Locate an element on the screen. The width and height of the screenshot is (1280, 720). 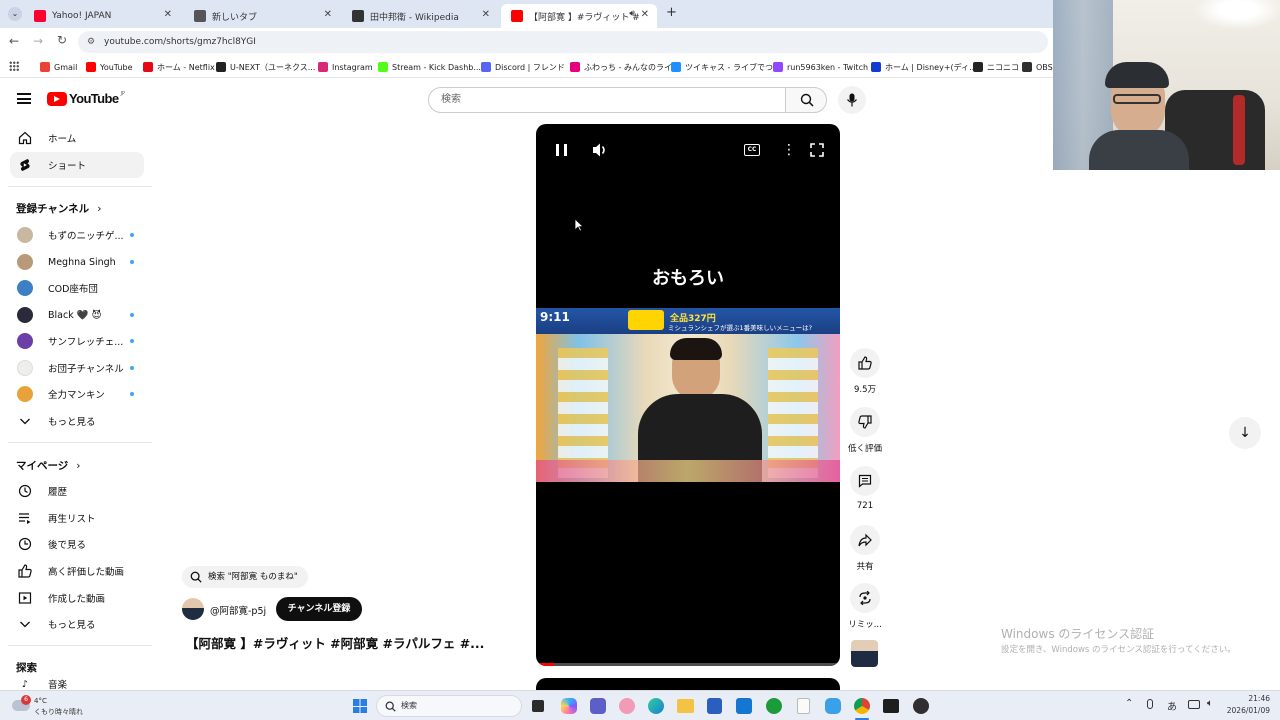
youtube-logo: YouTube JP is located at coordinates (86, 98).